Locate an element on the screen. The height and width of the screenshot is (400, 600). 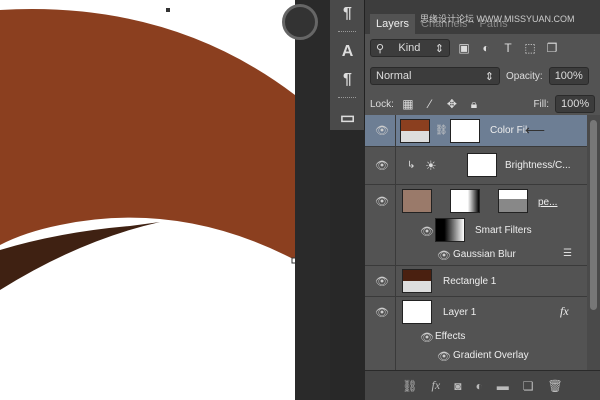
clip-arrow-icon: ↳ is located at coordinates (411, 165).